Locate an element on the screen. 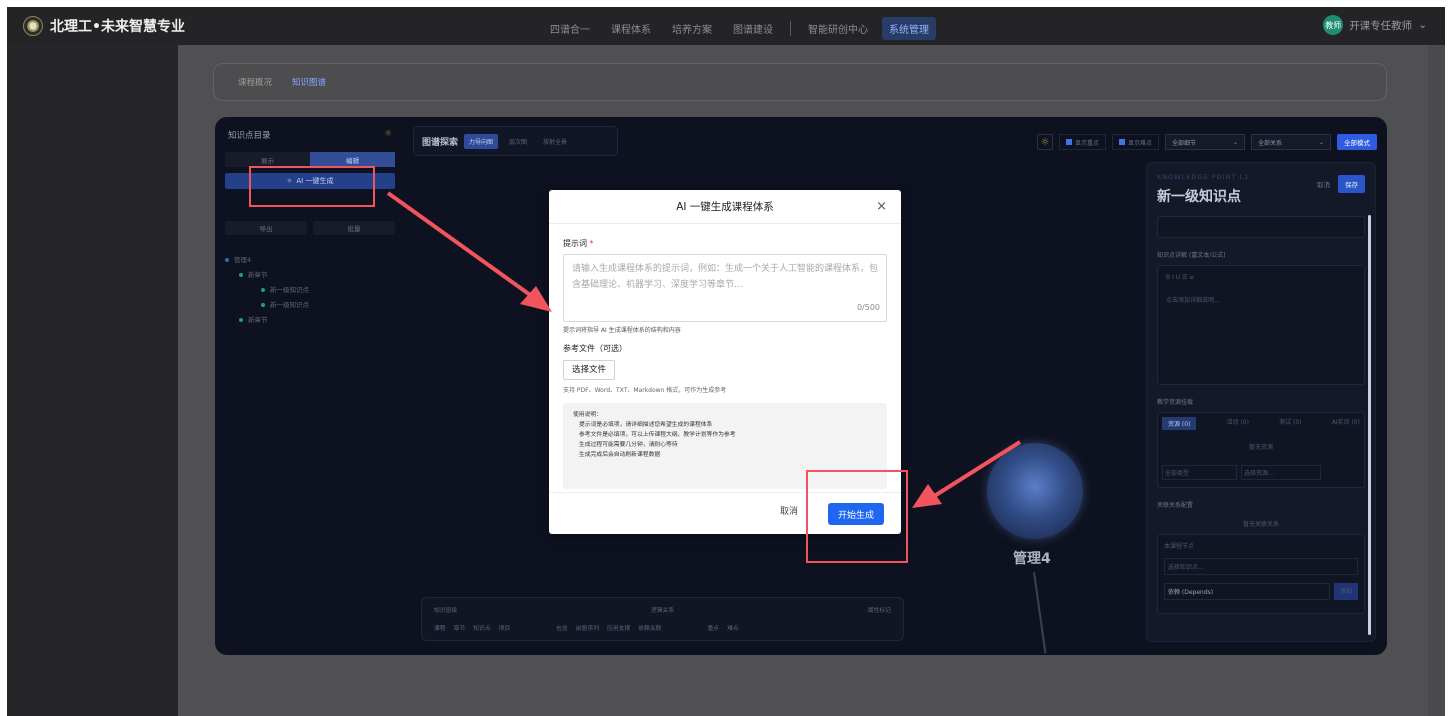  modal-header: AI 一键生成课程体系 × is located at coordinates (725, 207).